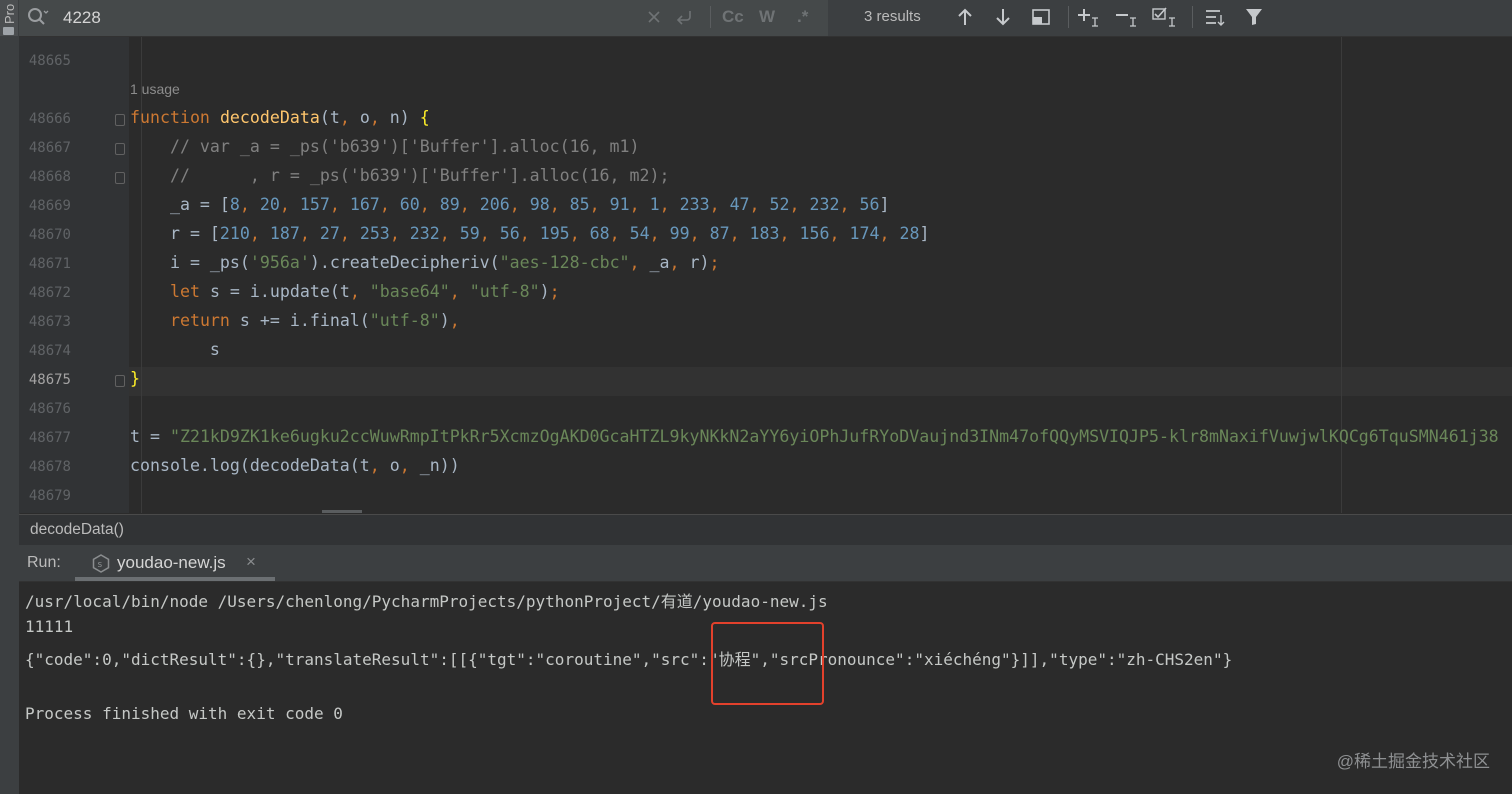 This screenshot has height=794, width=1512. I want to click on active-tab-indicator, so click(175, 579).